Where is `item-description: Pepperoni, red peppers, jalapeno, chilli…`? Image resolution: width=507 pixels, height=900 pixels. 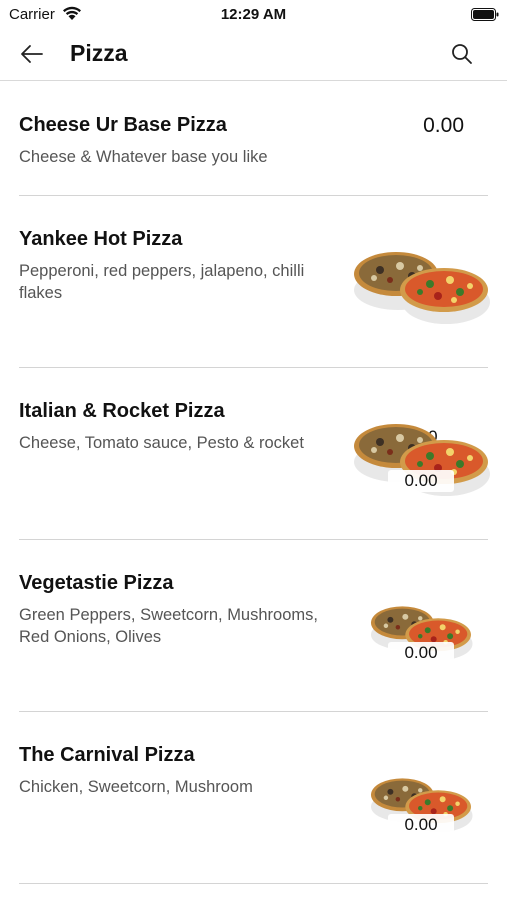 item-description: Pepperoni, red peppers, jalapeno, chilli… is located at coordinates (162, 282).